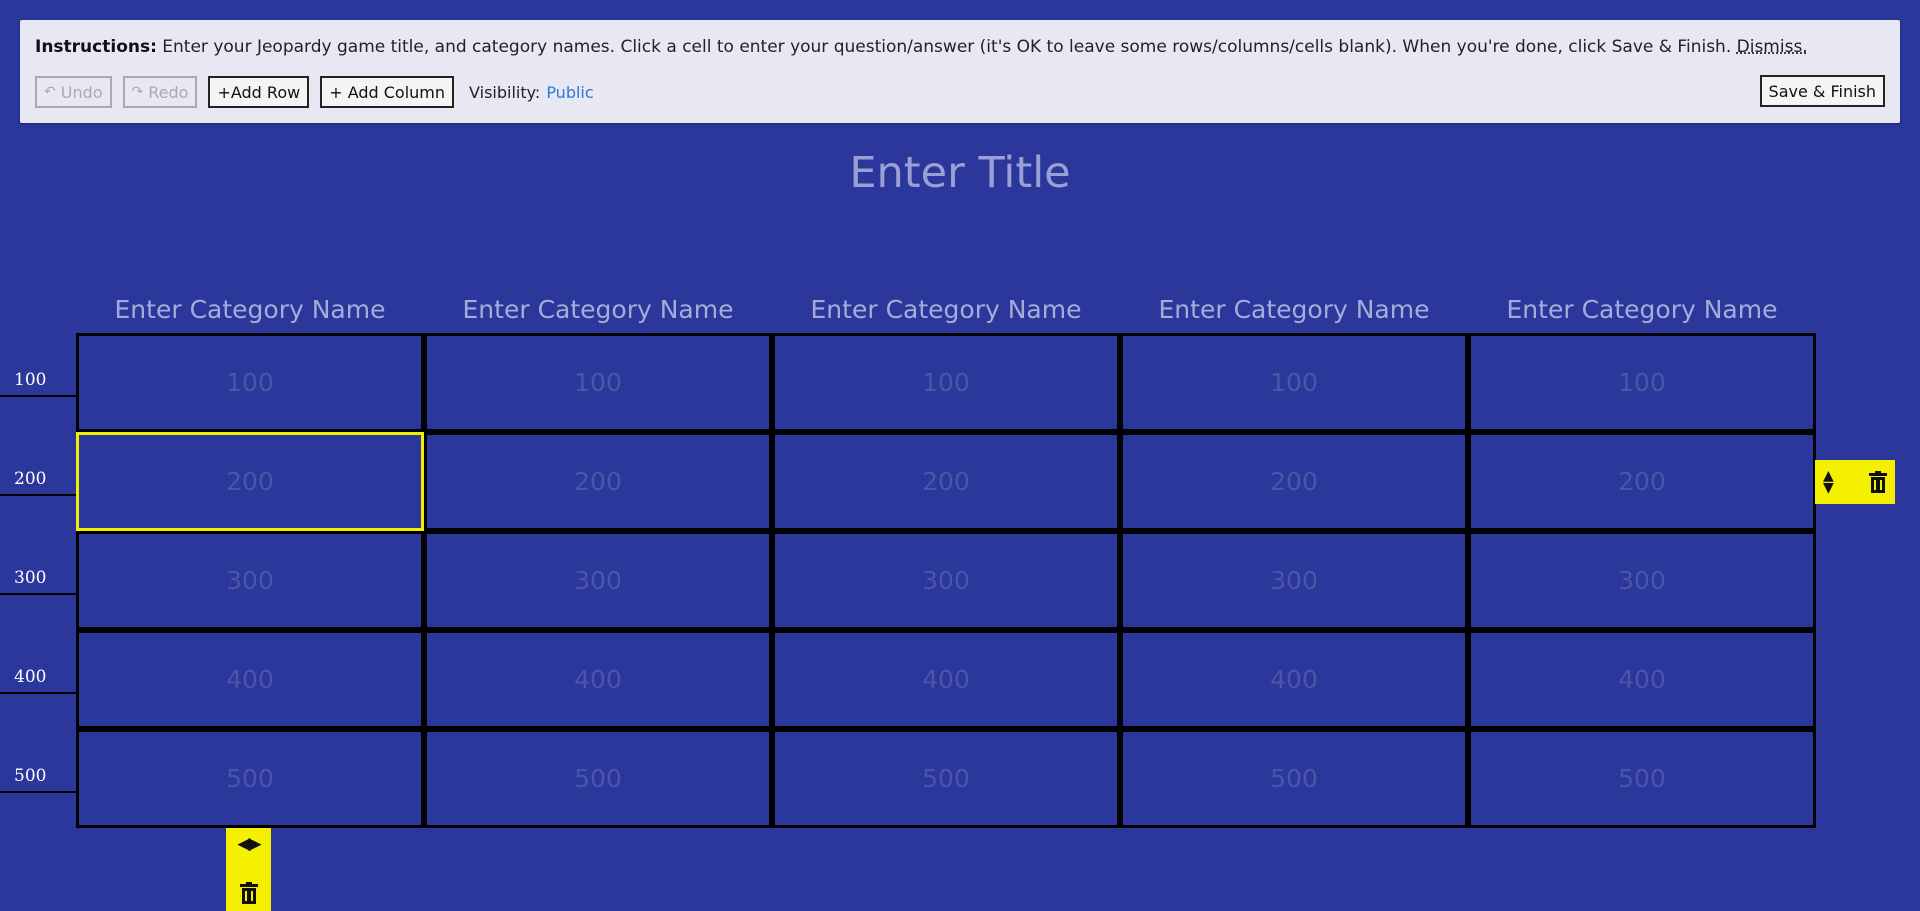 The image size is (1920, 911). What do you see at coordinates (250, 481) in the screenshot?
I see `board-cell-selected: 200` at bounding box center [250, 481].